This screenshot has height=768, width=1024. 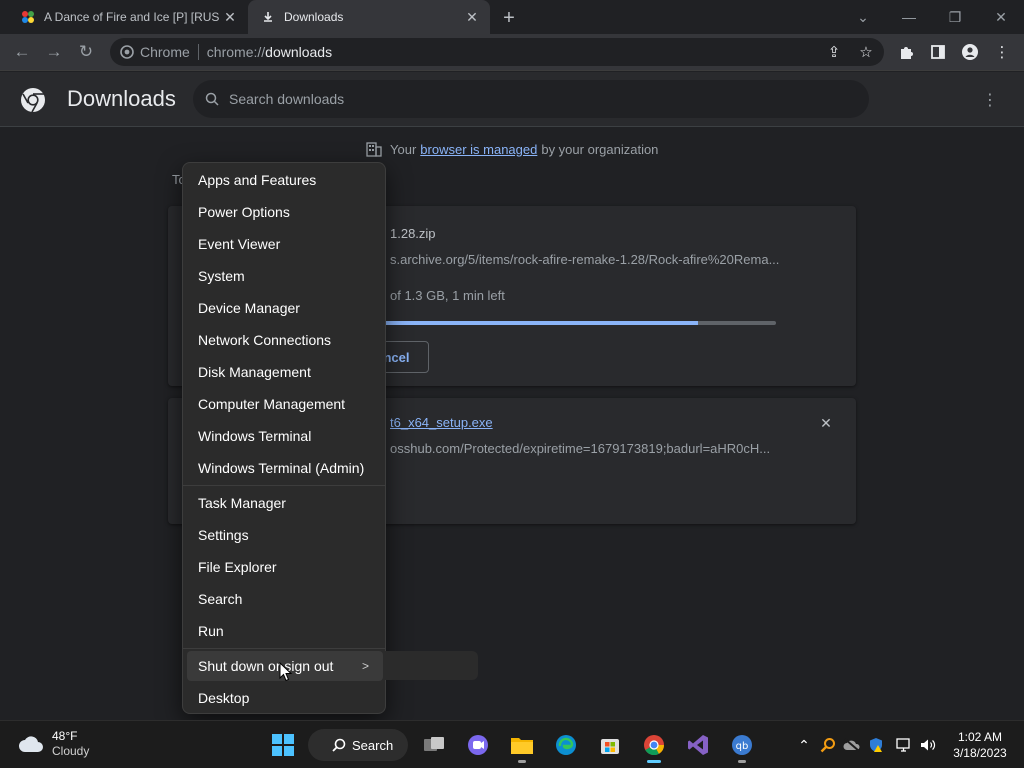 I want to click on profile-avatar-icon, so click(x=970, y=52).